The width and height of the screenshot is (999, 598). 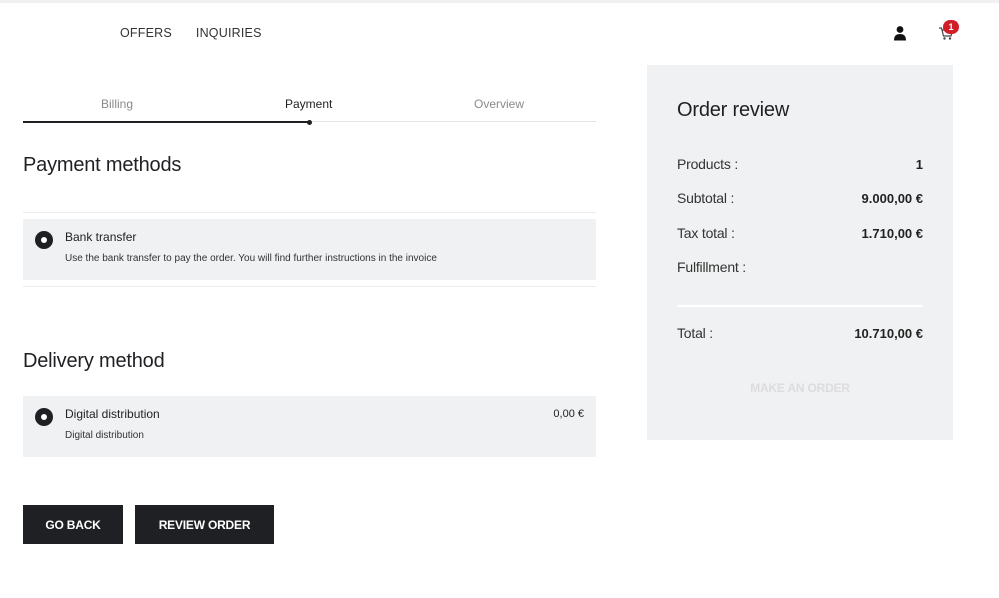 What do you see at coordinates (695, 333) in the screenshot?
I see `total-label: Total :` at bounding box center [695, 333].